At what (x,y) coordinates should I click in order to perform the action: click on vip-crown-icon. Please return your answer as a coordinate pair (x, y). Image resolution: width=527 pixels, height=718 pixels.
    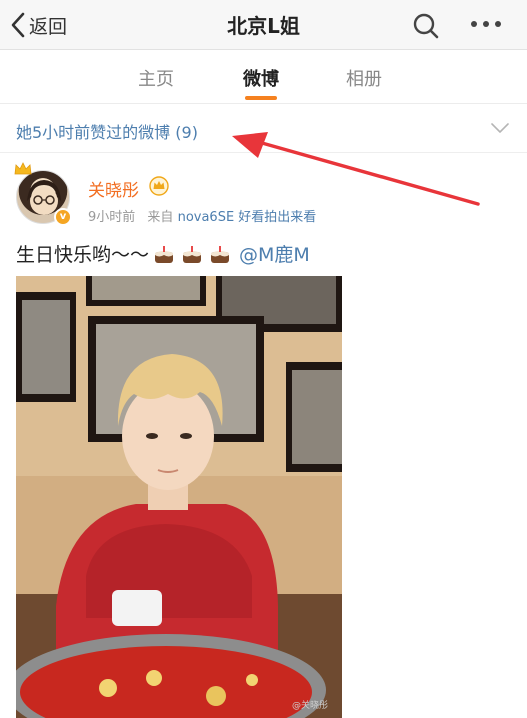
    Looking at the image, I should click on (159, 186).